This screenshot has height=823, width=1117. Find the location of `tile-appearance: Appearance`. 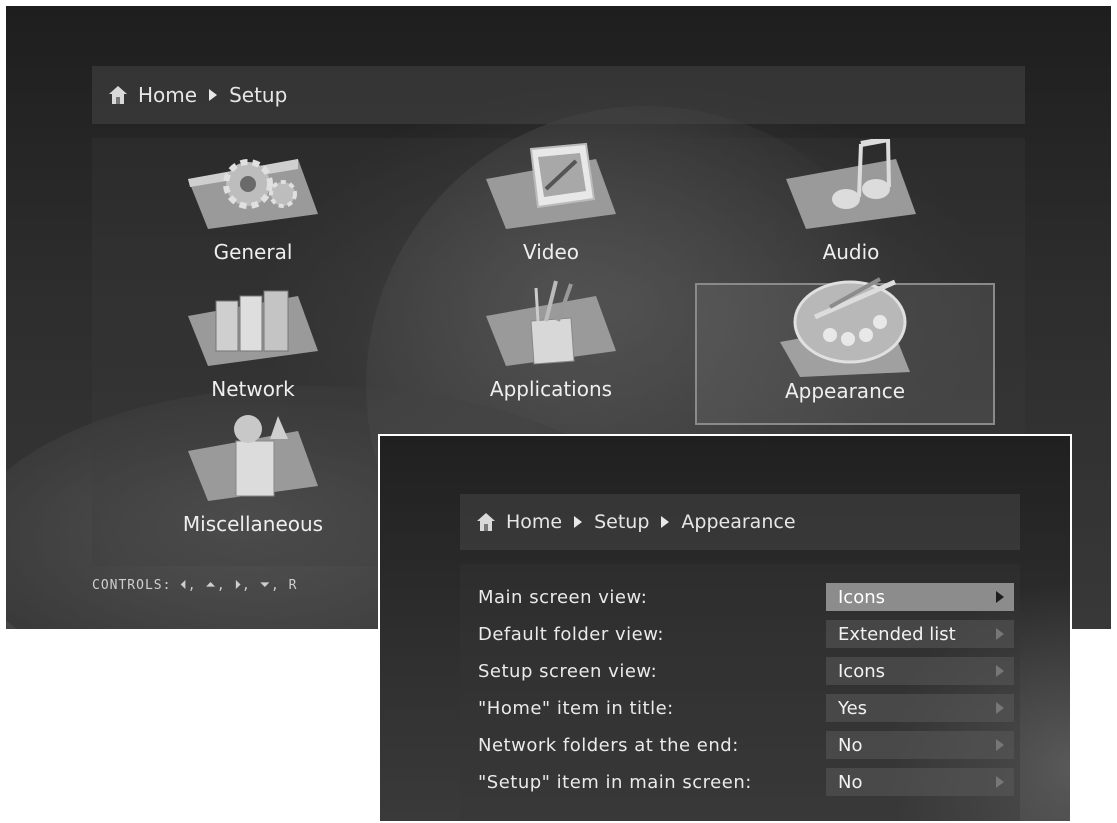

tile-appearance: Appearance is located at coordinates (845, 351).